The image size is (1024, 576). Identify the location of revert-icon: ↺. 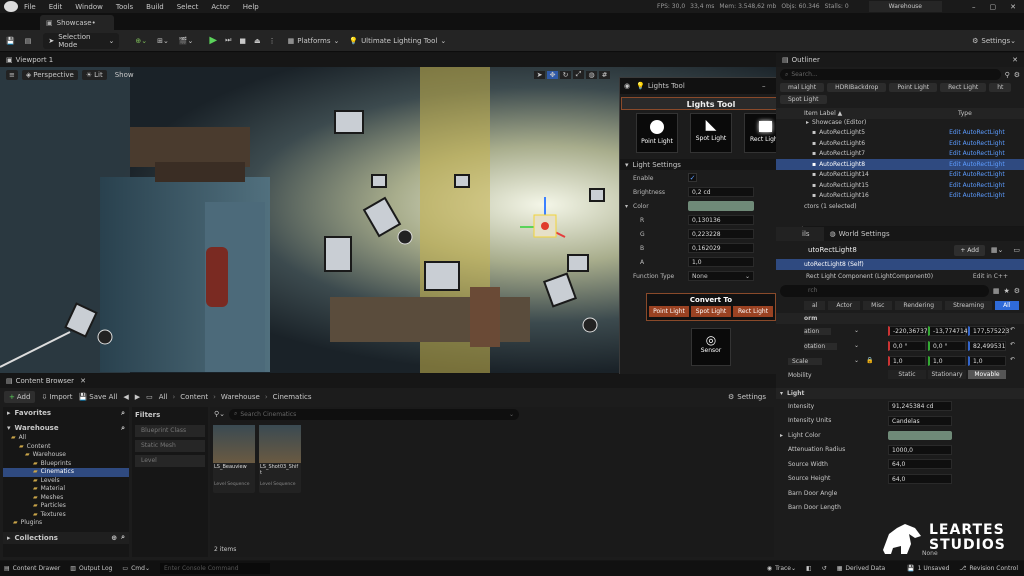
(824, 568).